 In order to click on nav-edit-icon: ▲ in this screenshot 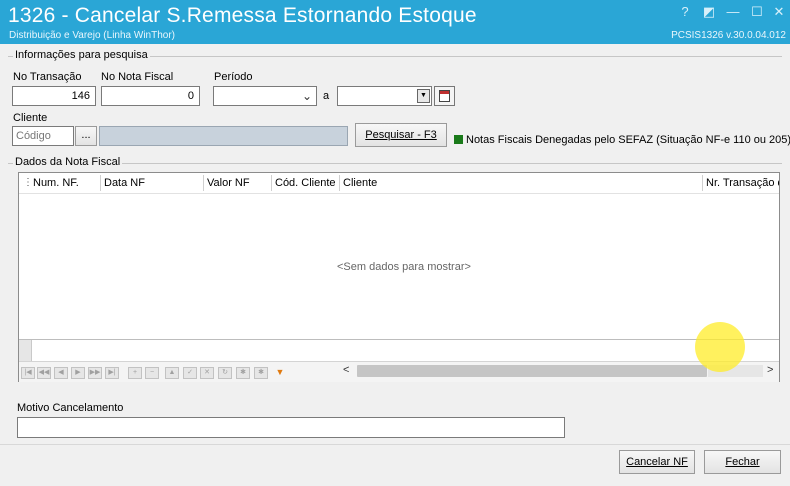, I will do `click(172, 373)`.